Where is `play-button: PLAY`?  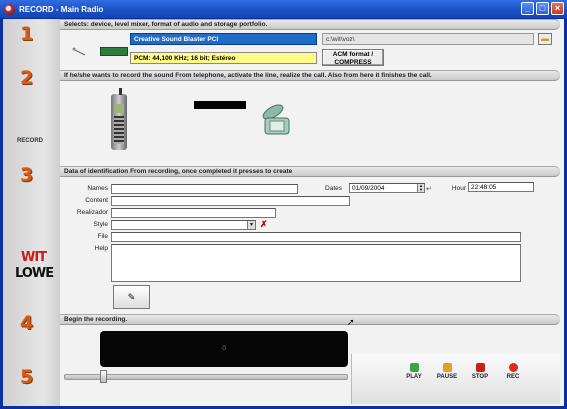 play-button: PLAY is located at coordinates (414, 371).